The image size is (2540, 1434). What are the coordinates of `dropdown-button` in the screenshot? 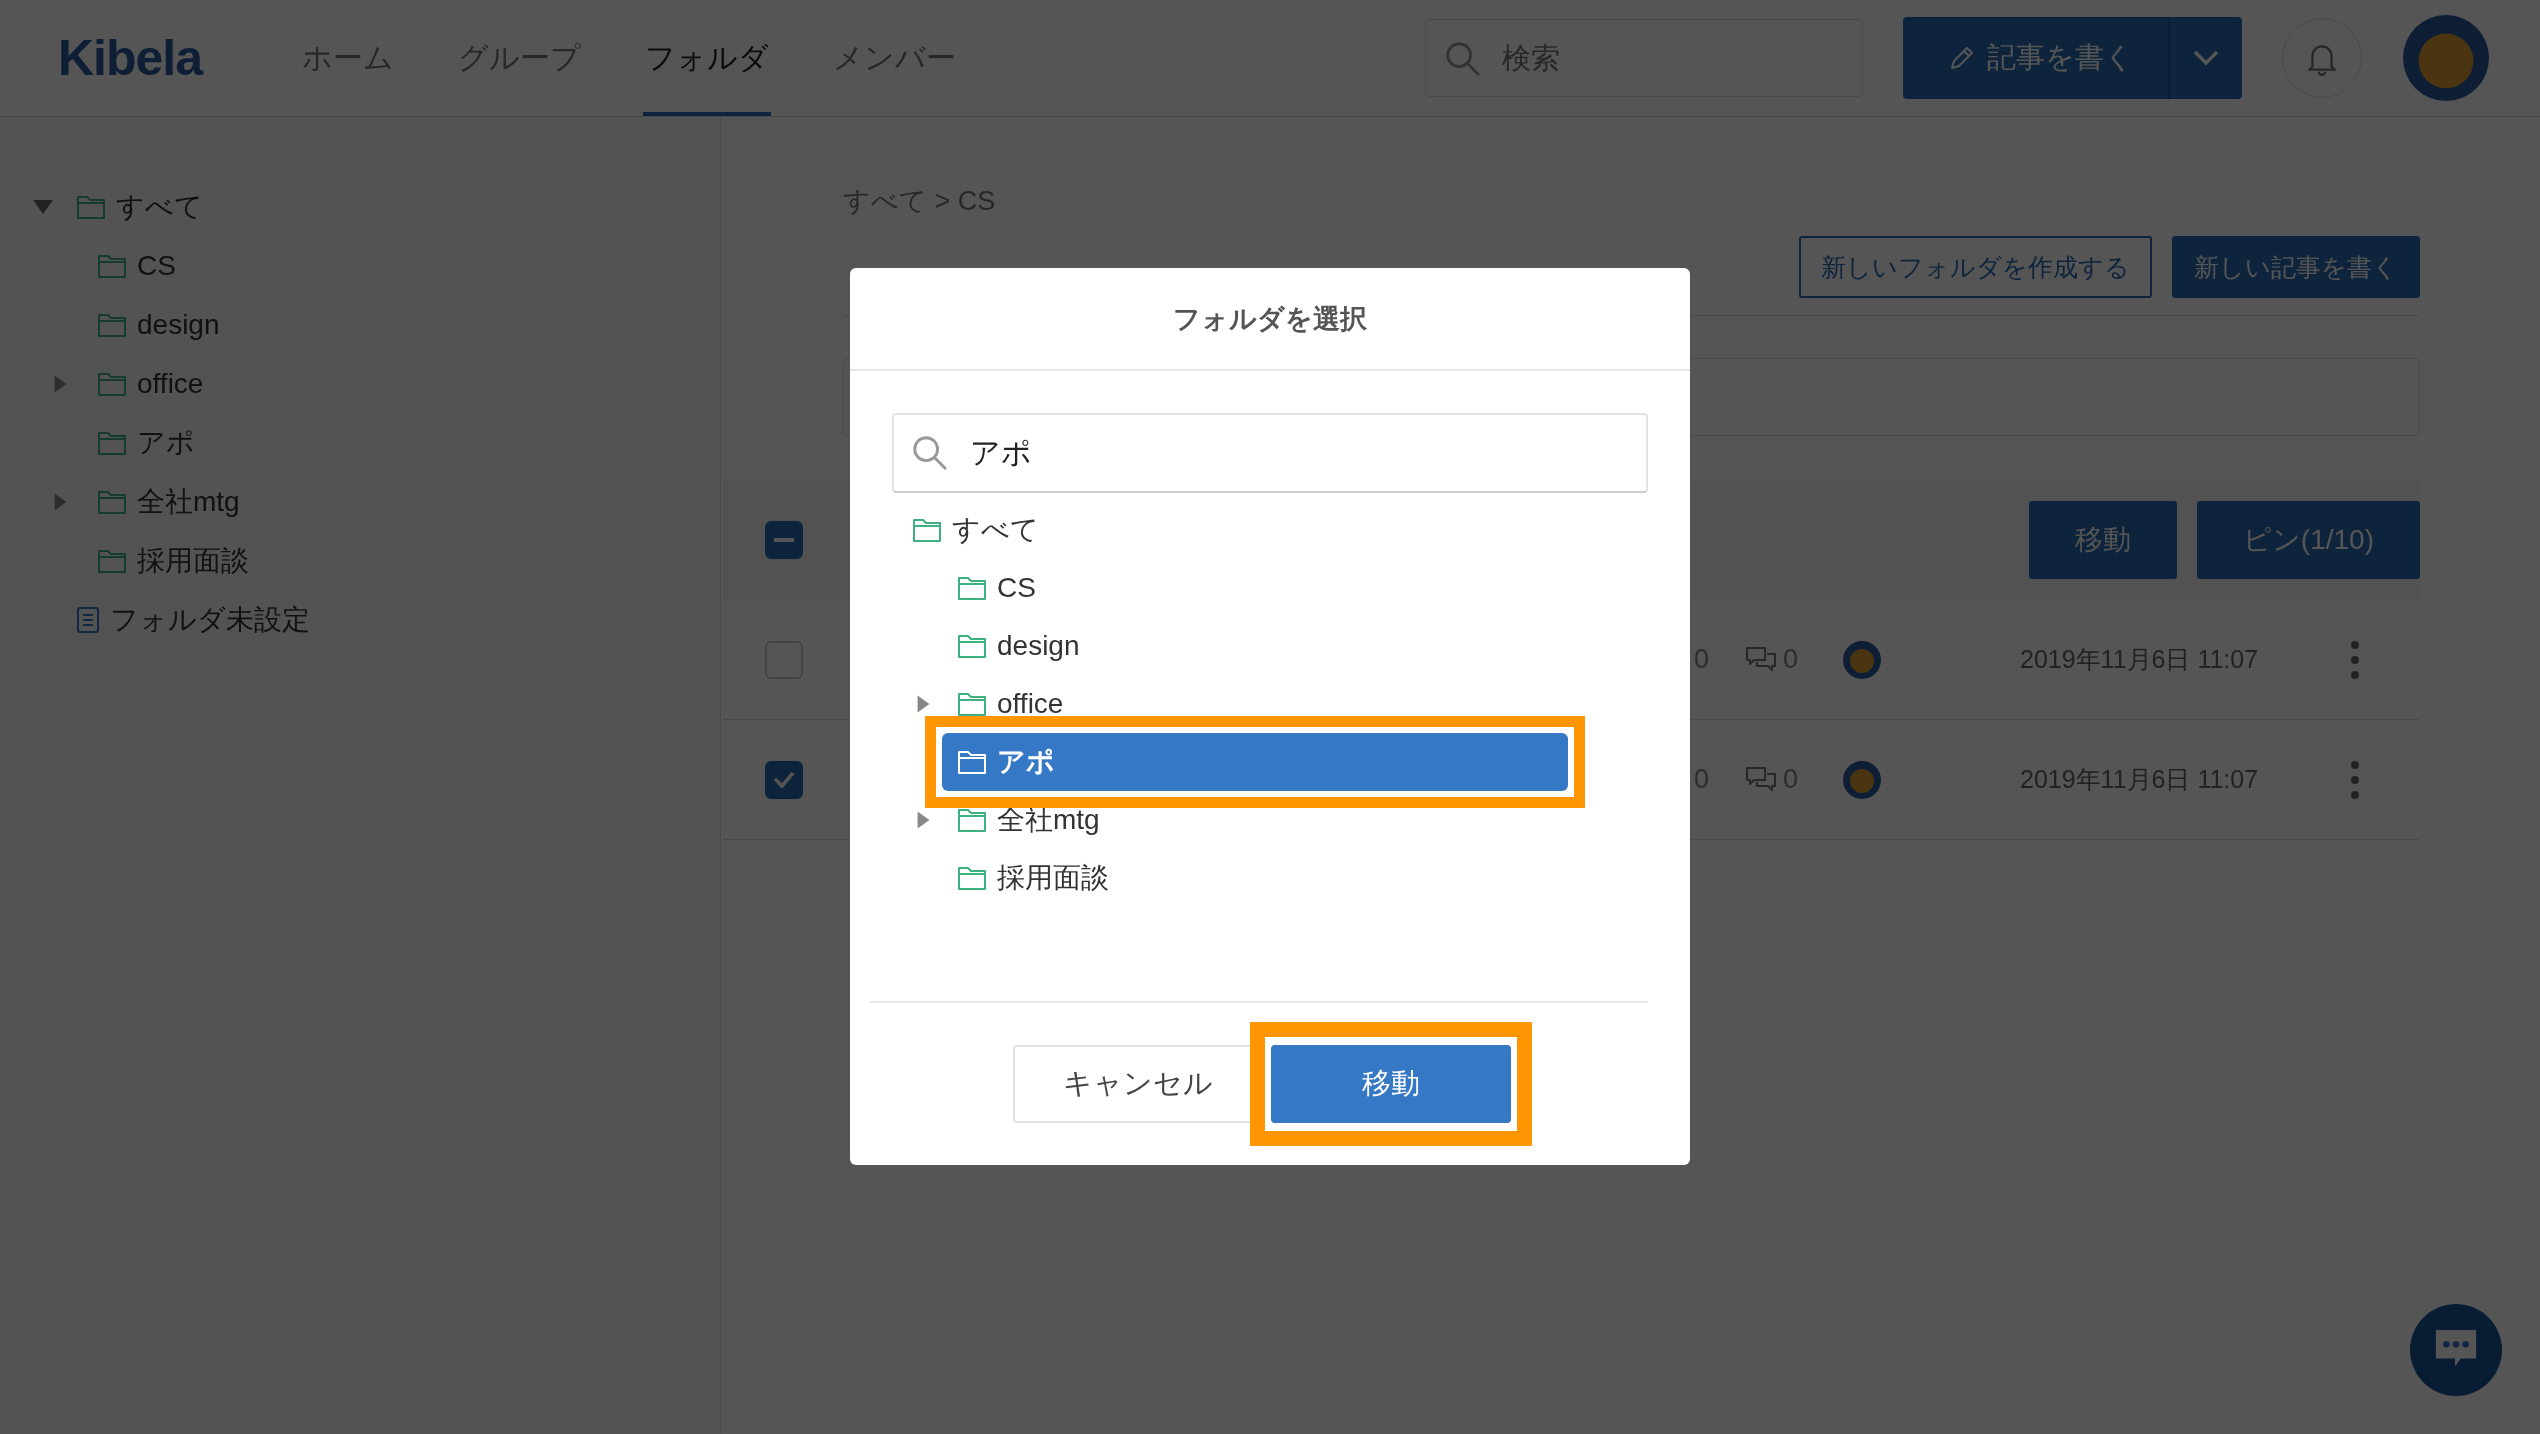 It's located at (2205, 58).